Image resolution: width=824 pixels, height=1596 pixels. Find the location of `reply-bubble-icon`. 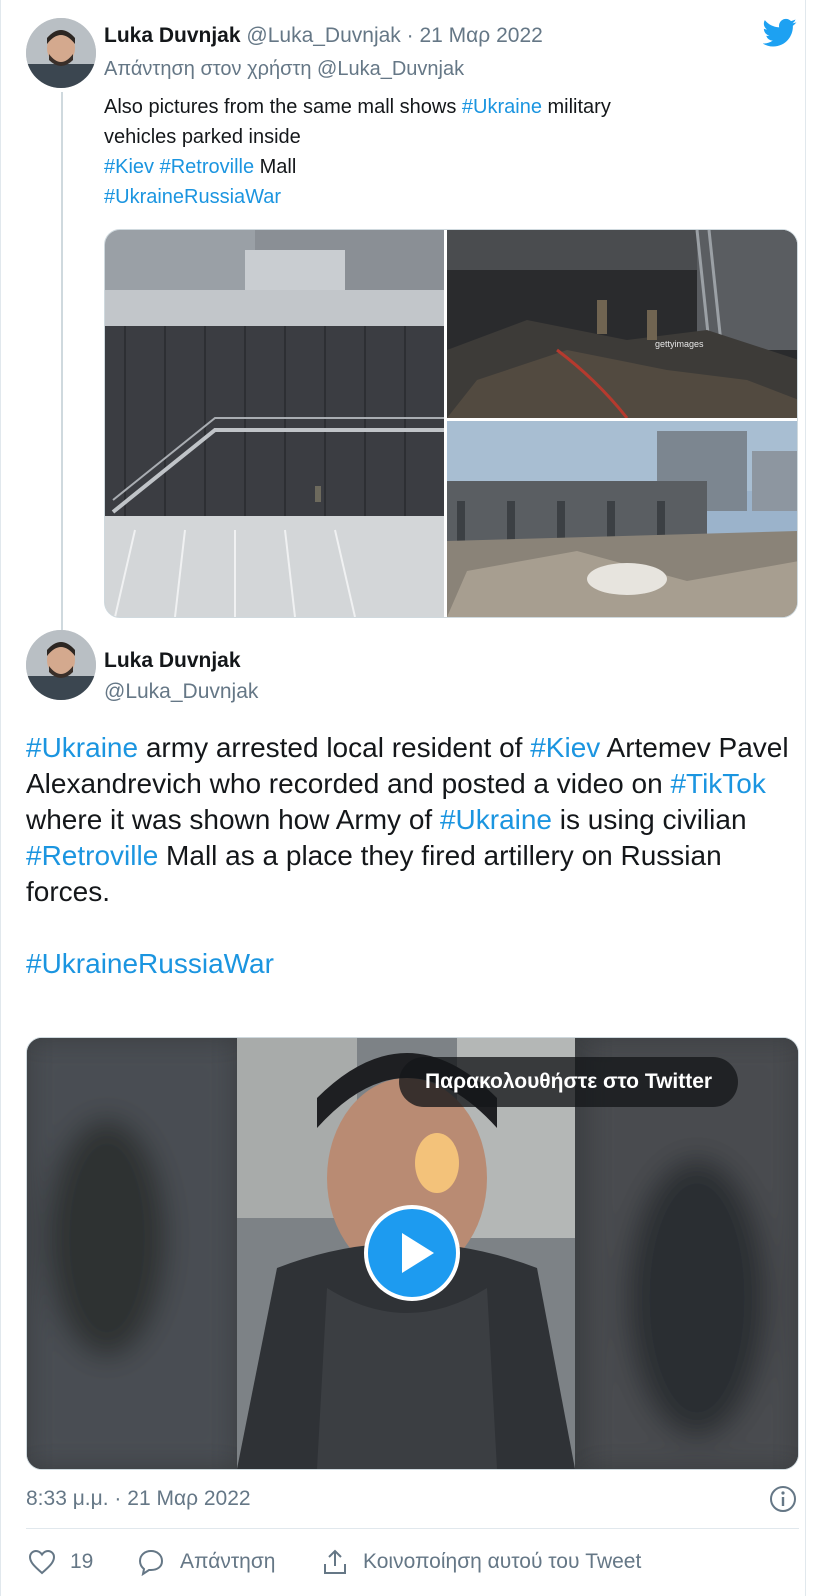

reply-bubble-icon is located at coordinates (151, 1562).